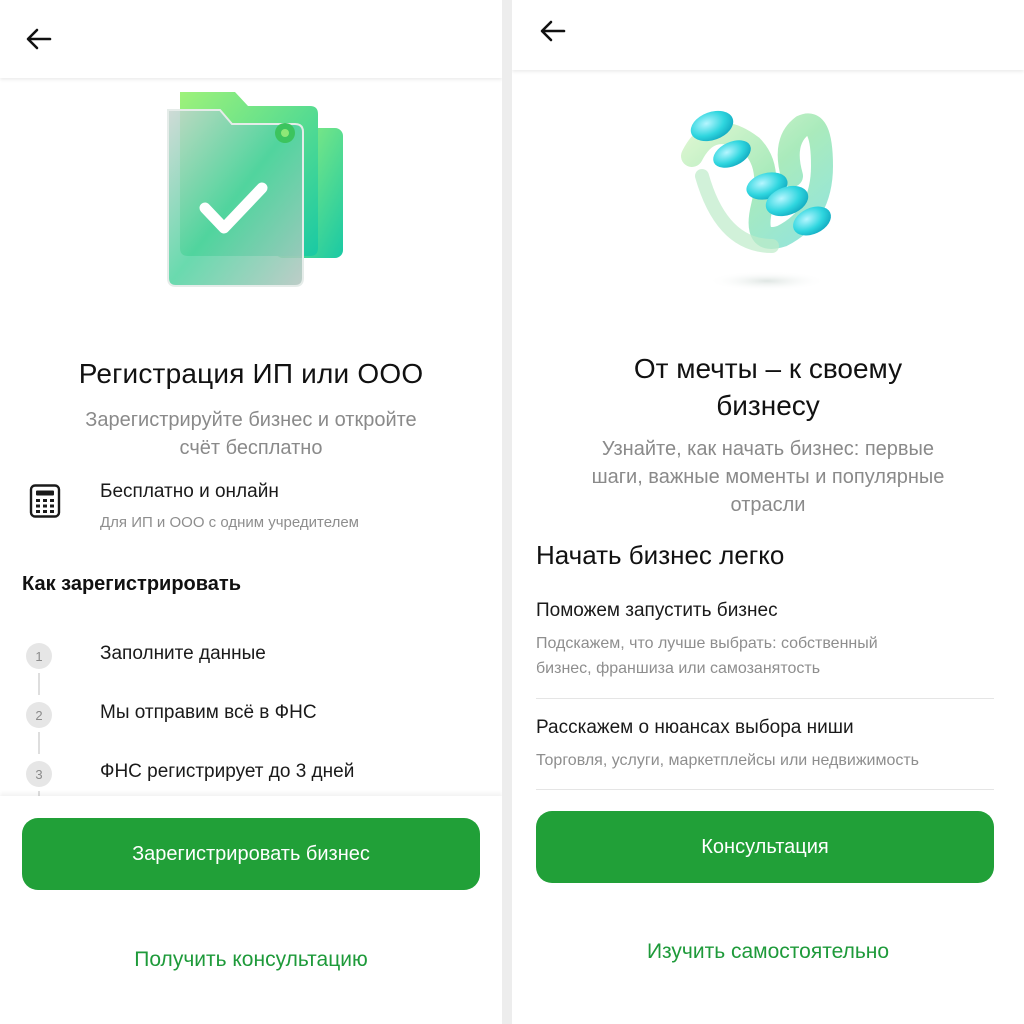 The height and width of the screenshot is (1024, 1024). What do you see at coordinates (768, 387) in the screenshot?
I see `page-title: От мечты – к своему бизнесу` at bounding box center [768, 387].